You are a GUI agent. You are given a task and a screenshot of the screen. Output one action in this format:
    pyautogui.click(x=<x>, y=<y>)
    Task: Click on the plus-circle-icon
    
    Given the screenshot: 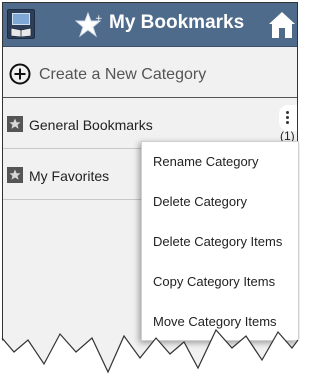 What is the action you would take?
    pyautogui.click(x=20, y=74)
    